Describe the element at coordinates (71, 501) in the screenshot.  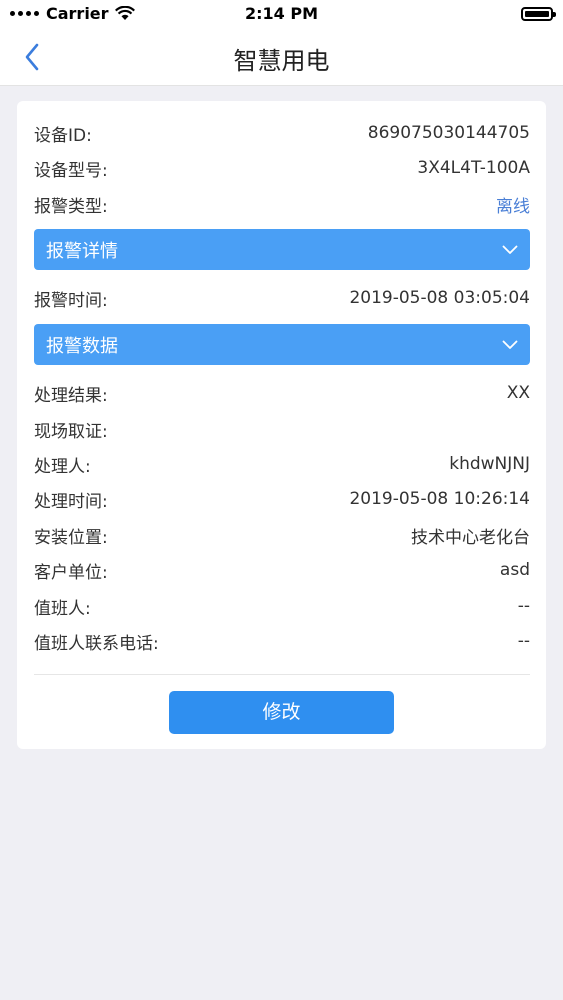
I see `handle-time-label: 处理时间:` at that location.